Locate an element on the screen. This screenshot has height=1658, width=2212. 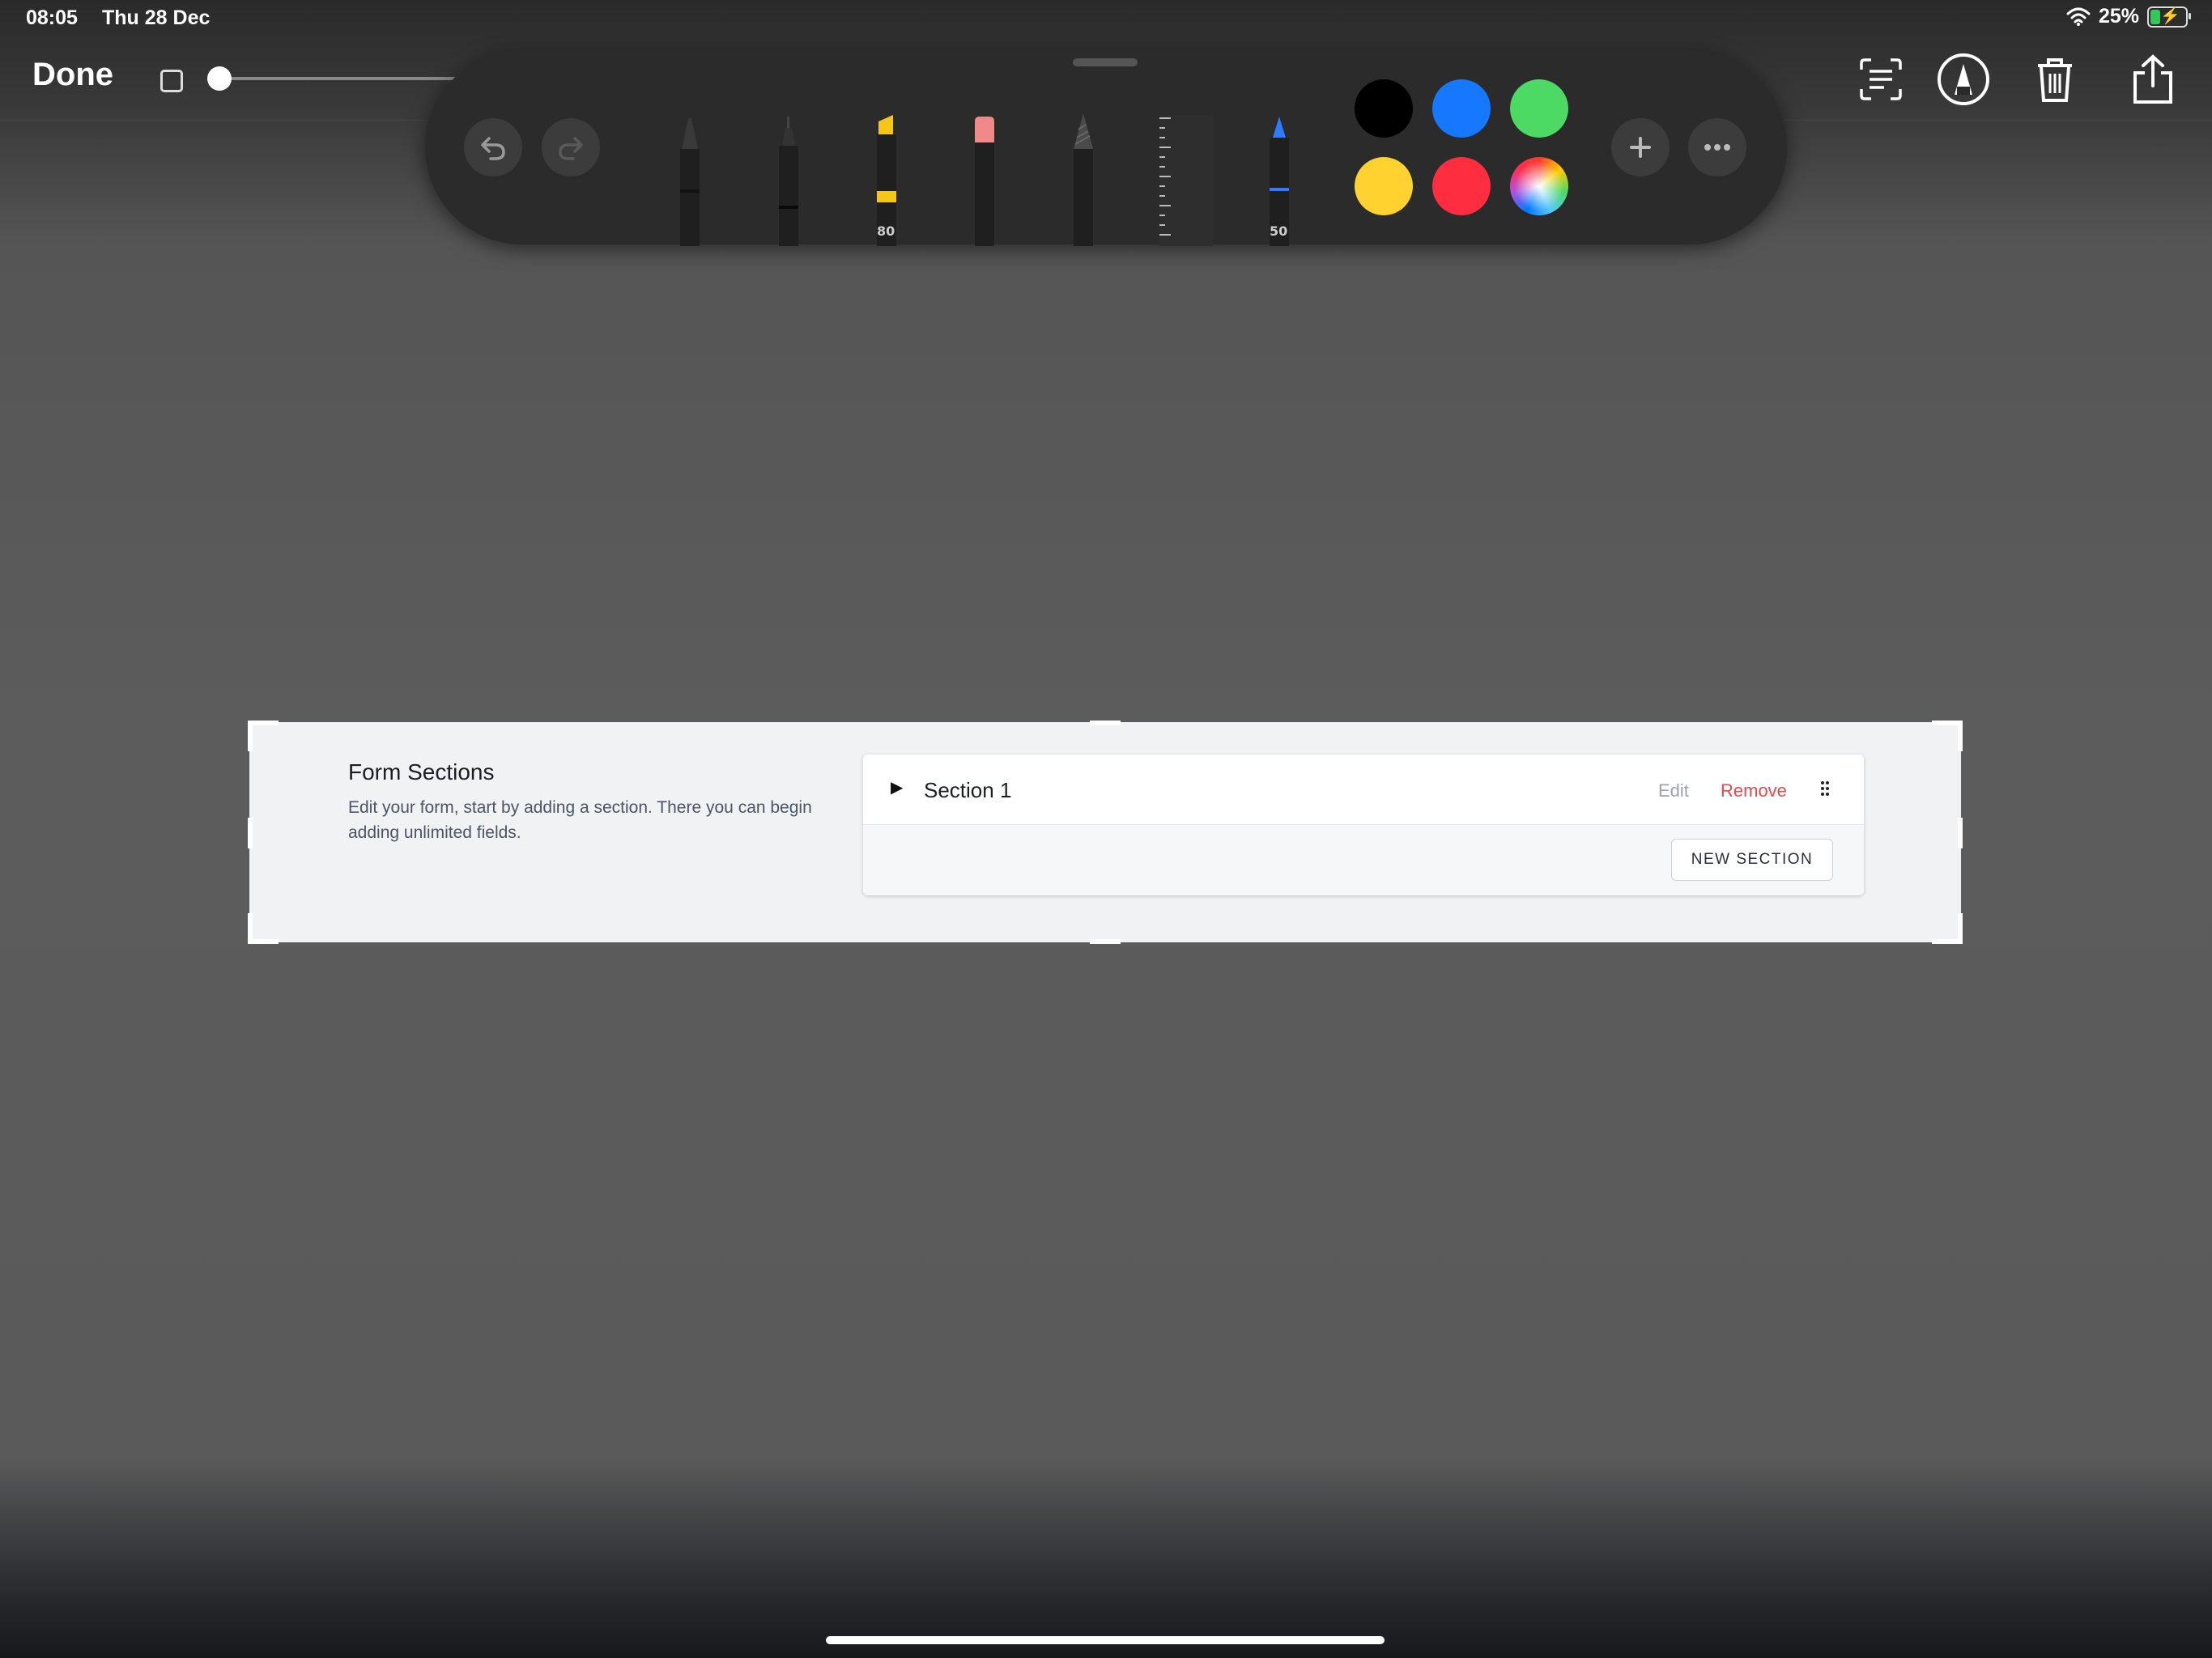
crop-handle-bottom-middle is located at coordinates (1105, 941).